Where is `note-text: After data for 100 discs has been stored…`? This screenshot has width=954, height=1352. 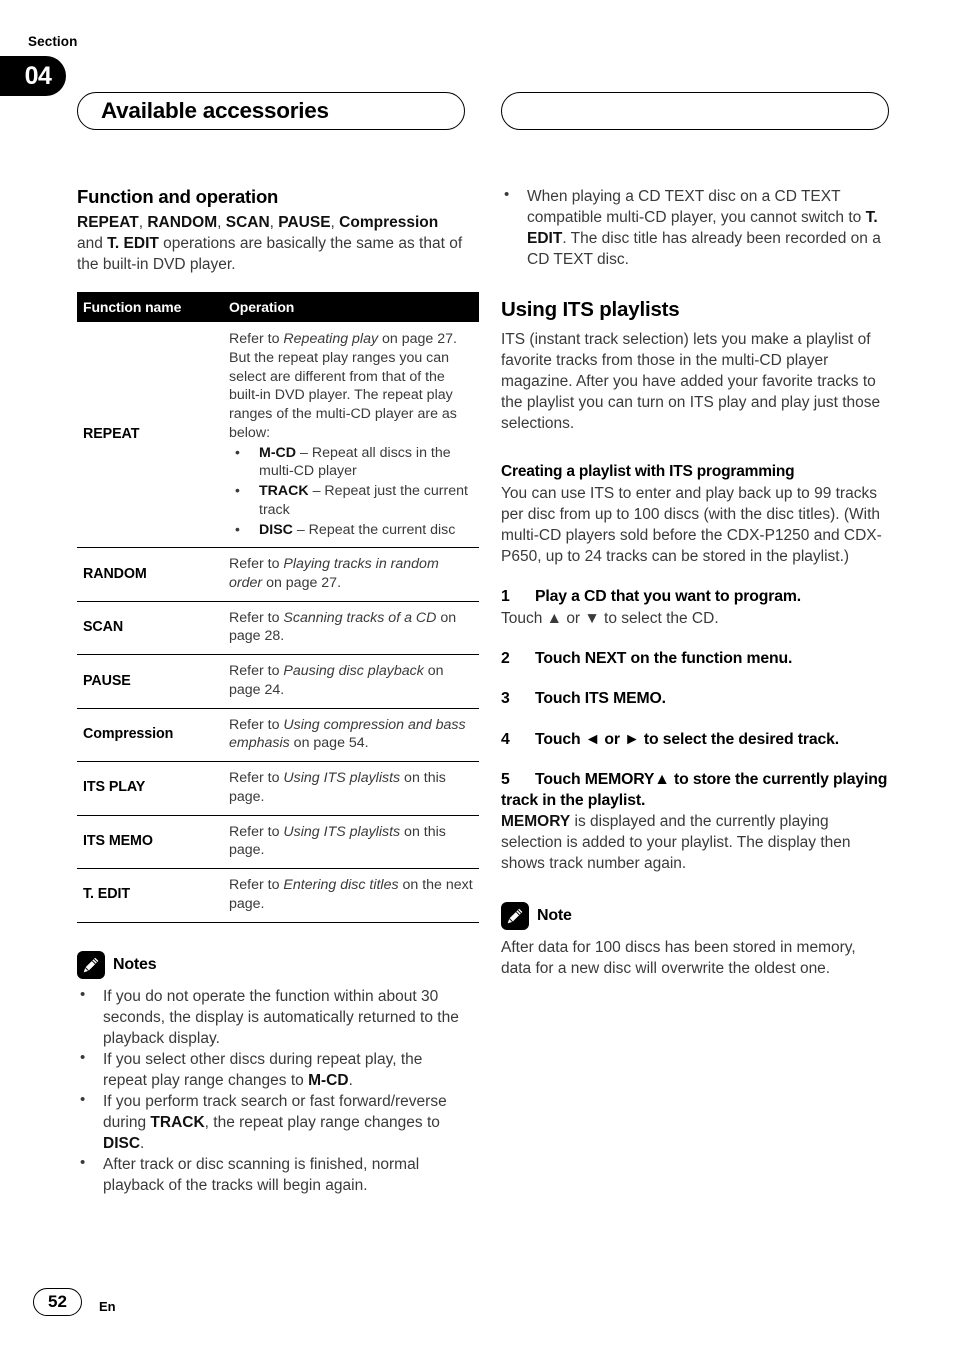 note-text: After data for 100 discs has been stored… is located at coordinates (678, 958).